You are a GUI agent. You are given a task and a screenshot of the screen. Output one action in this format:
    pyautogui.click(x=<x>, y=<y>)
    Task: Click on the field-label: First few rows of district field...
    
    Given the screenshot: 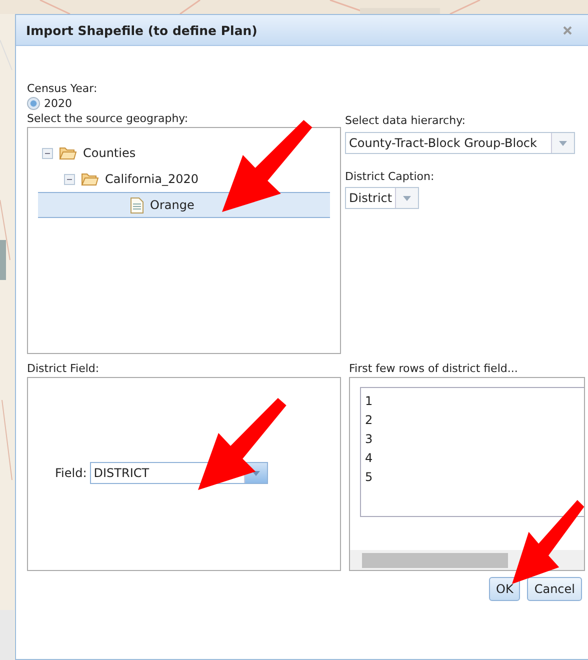 What is the action you would take?
    pyautogui.click(x=434, y=369)
    